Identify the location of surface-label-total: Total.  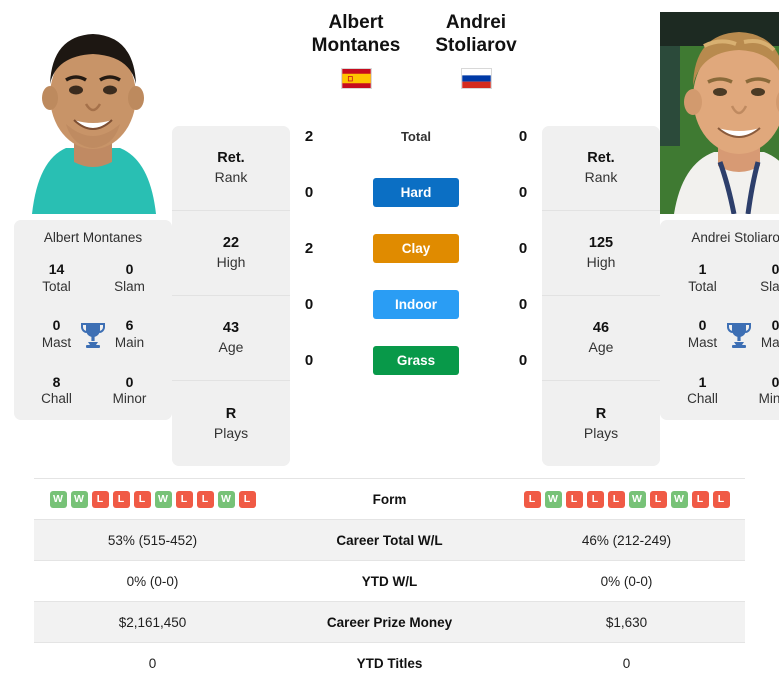
(416, 136).